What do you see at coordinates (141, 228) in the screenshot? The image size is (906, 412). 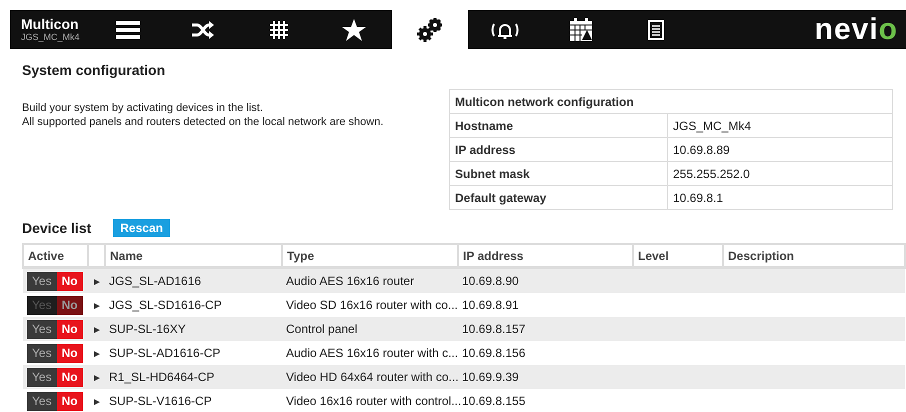 I see `rescan-button: Rescan` at bounding box center [141, 228].